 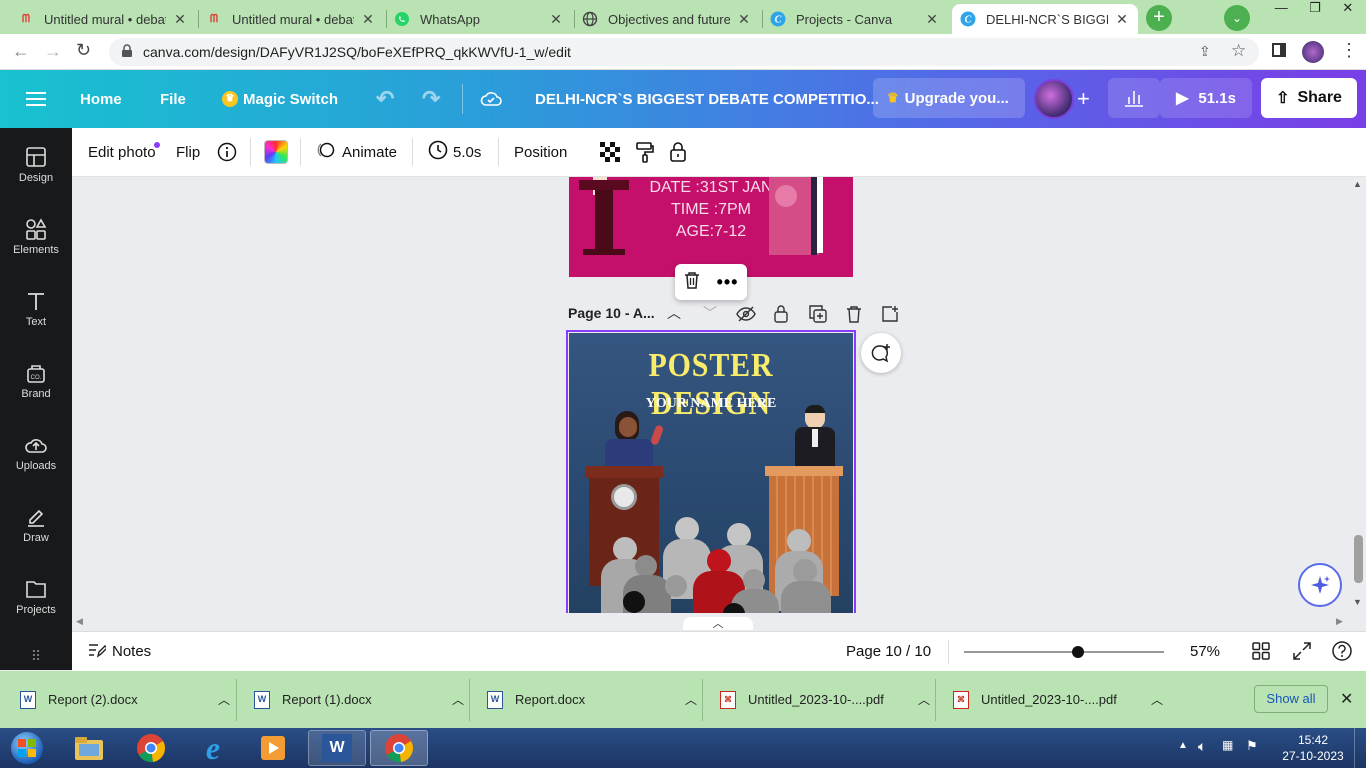 I want to click on kebab-menu-icon: ⋮, so click(x=1349, y=50).